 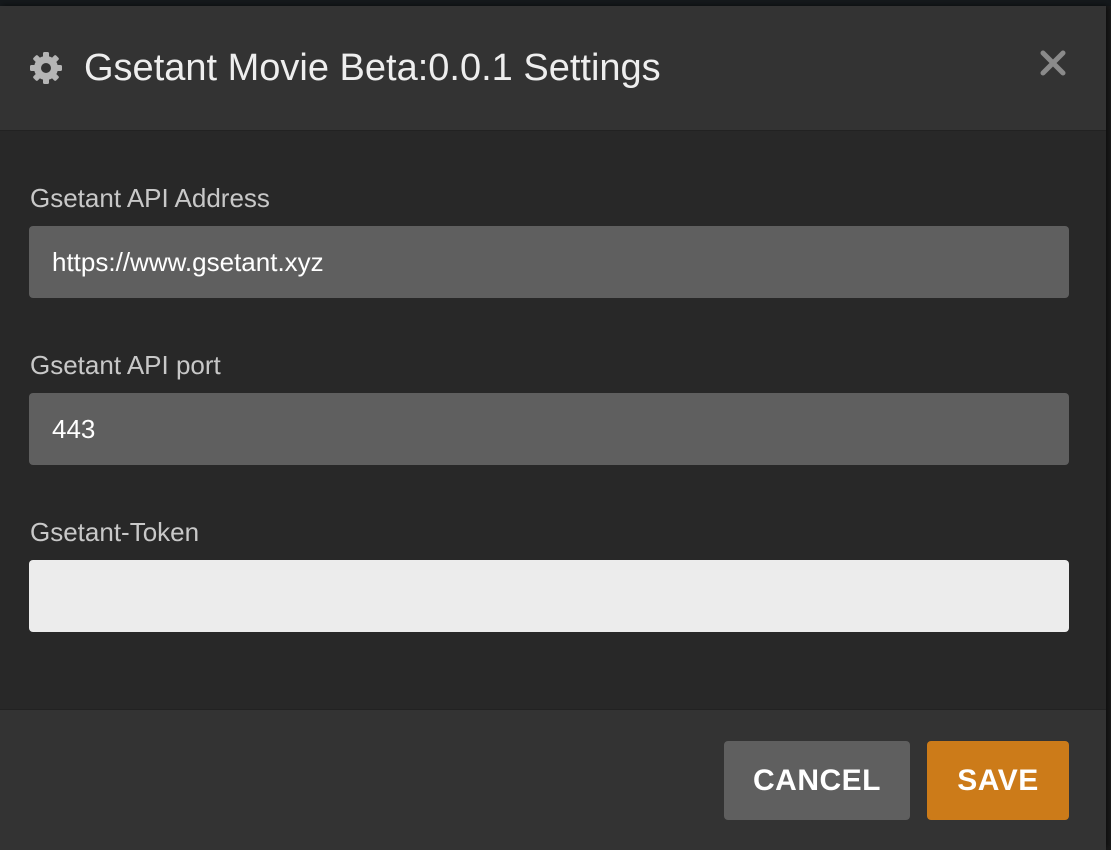 I want to click on api-port-input, so click(x=549, y=429).